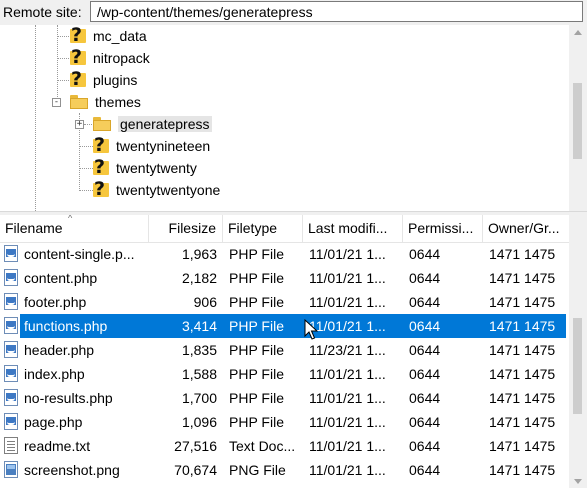  Describe the element at coordinates (118, 102) in the screenshot. I see `tree-item-label: themes` at that location.